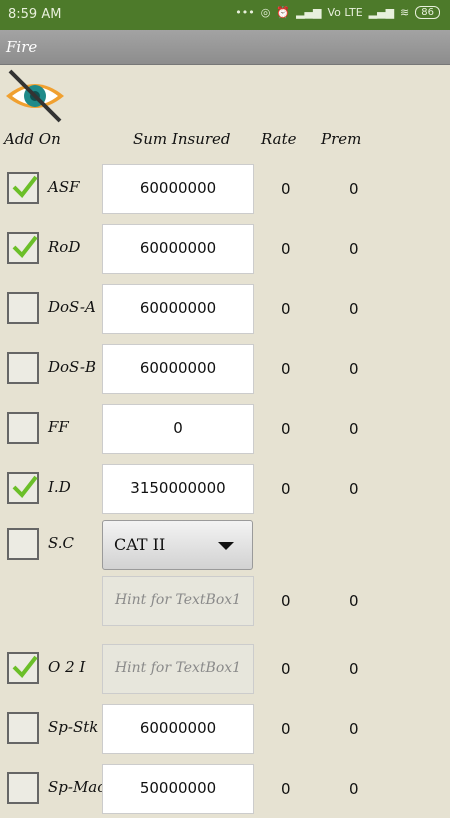 The width and height of the screenshot is (450, 818). What do you see at coordinates (23, 368) in the screenshot?
I see `checkbox-dos-b` at bounding box center [23, 368].